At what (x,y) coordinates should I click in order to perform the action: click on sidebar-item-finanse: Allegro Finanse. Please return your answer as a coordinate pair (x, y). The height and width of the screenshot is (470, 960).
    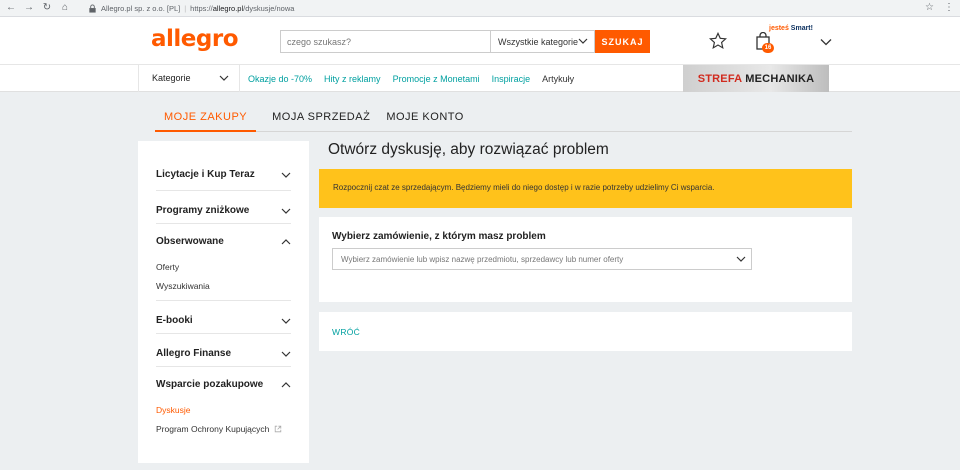
    Looking at the image, I should click on (223, 350).